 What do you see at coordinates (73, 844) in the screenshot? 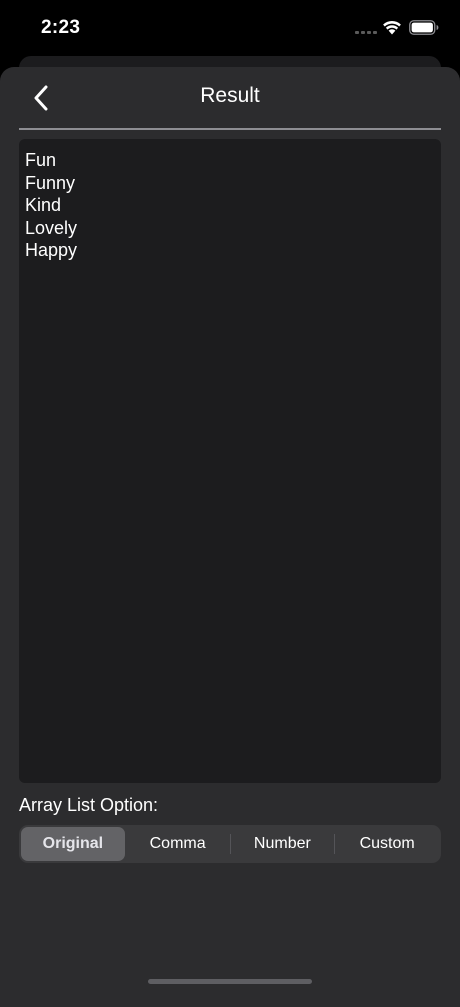
I see `segment-original: Original` at bounding box center [73, 844].